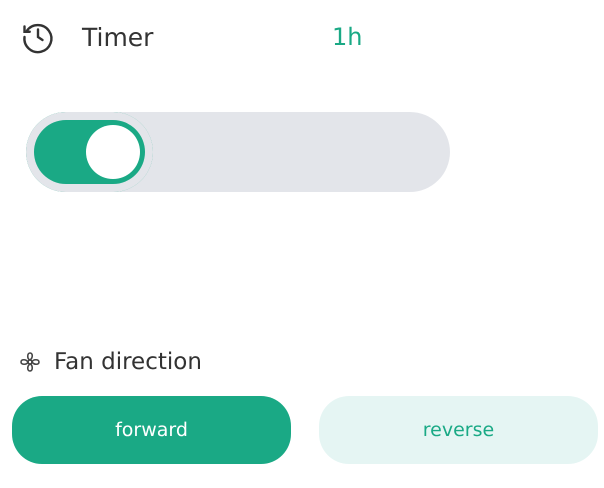 Image resolution: width=604 pixels, height=488 pixels. What do you see at coordinates (151, 430) in the screenshot?
I see `direction-option: forward` at bounding box center [151, 430].